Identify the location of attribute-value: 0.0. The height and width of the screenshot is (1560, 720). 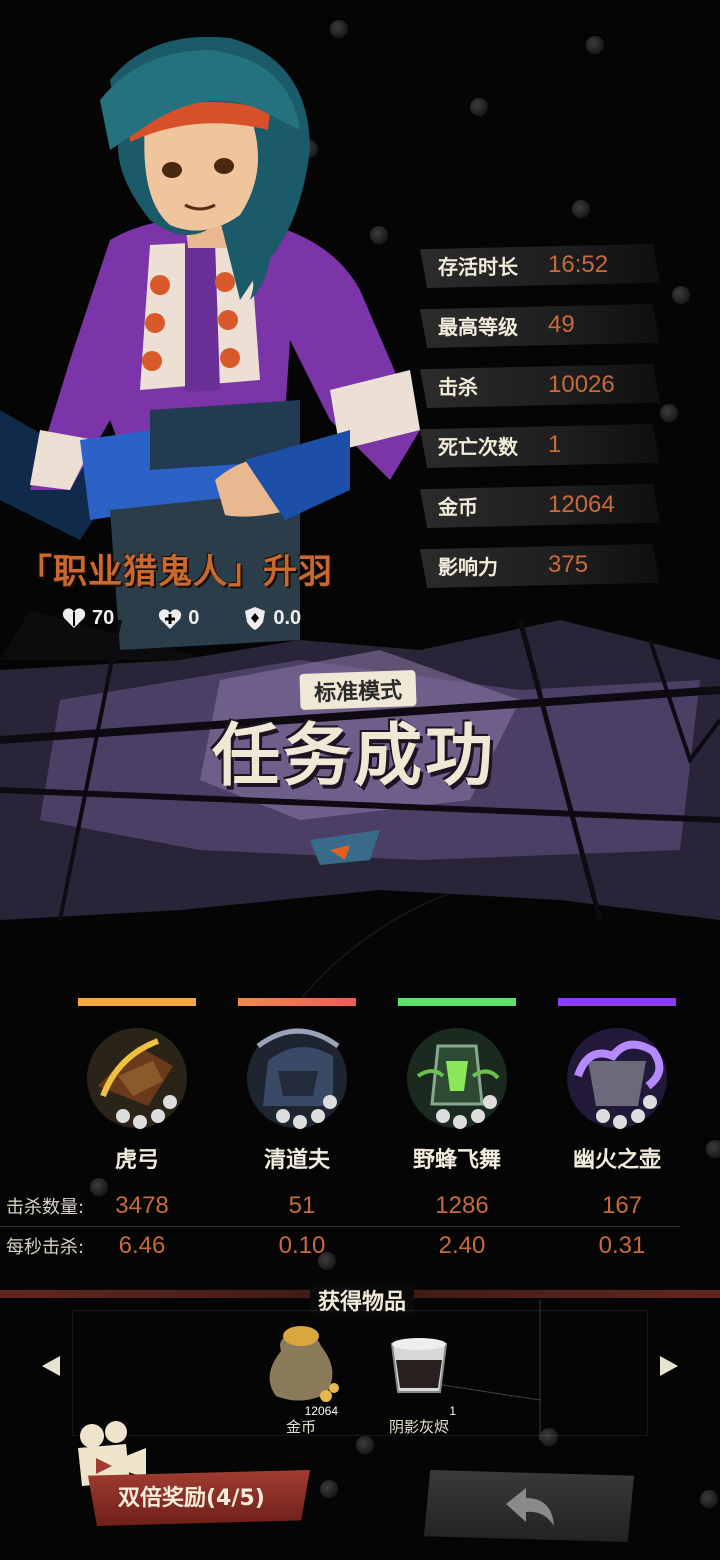
(287, 617).